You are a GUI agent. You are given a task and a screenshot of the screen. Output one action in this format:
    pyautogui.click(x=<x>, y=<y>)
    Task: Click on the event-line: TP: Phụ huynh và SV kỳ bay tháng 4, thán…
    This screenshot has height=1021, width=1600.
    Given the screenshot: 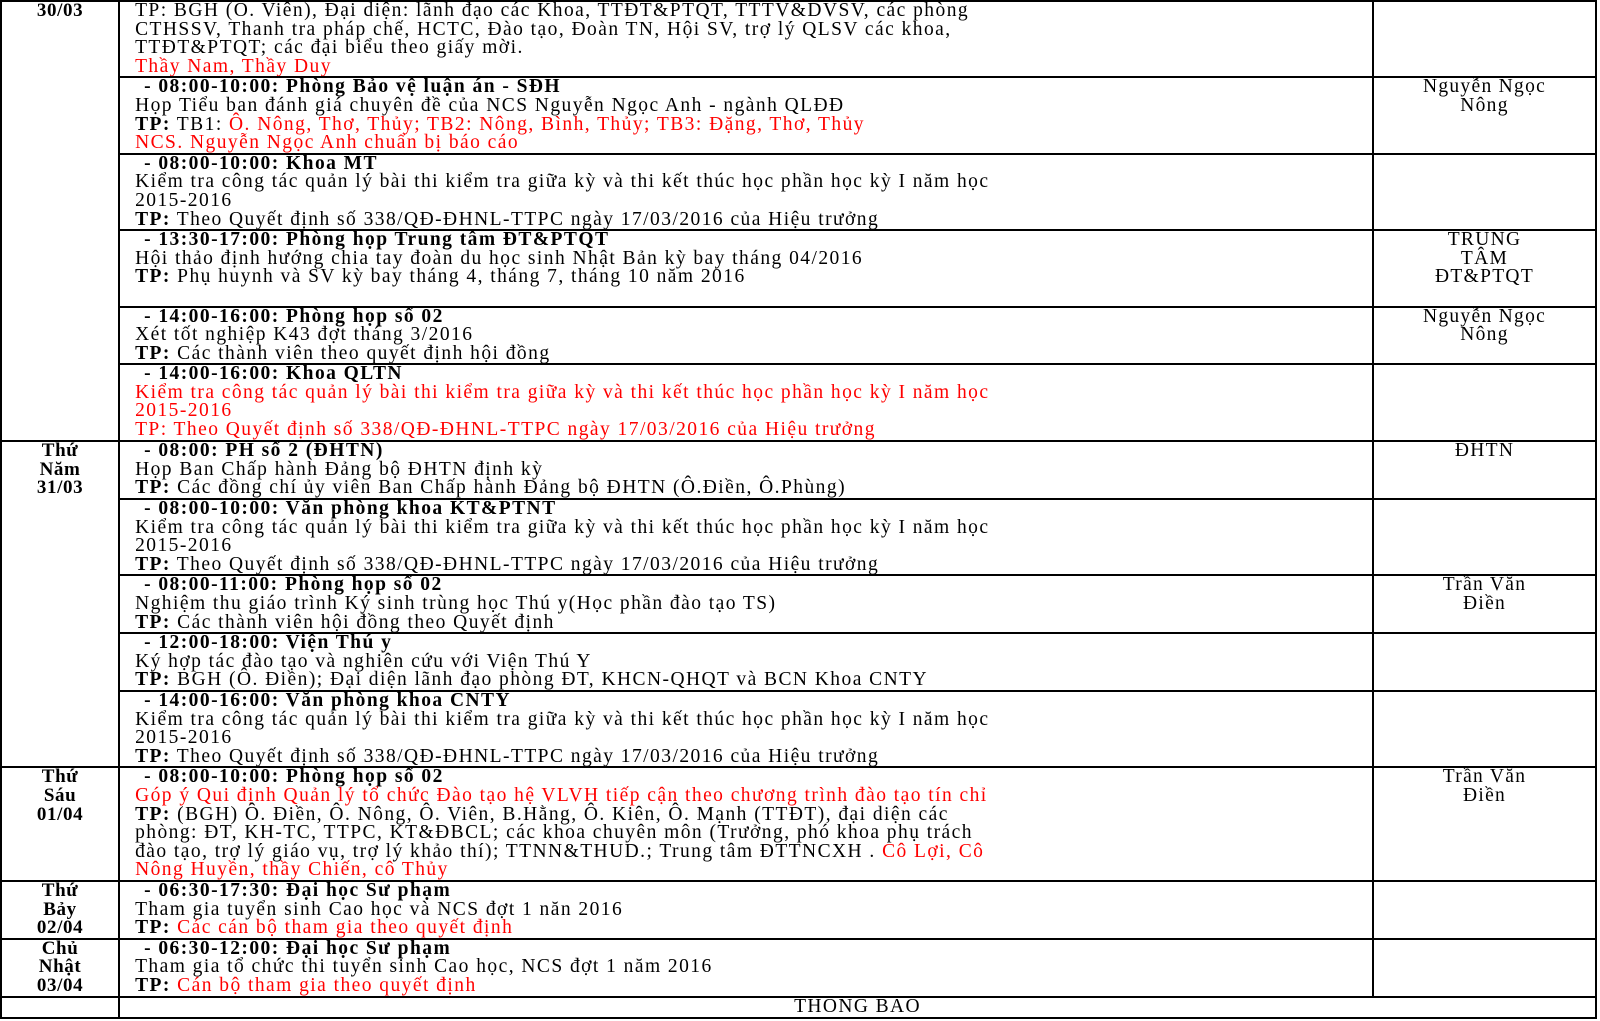 What is the action you would take?
    pyautogui.click(x=751, y=277)
    